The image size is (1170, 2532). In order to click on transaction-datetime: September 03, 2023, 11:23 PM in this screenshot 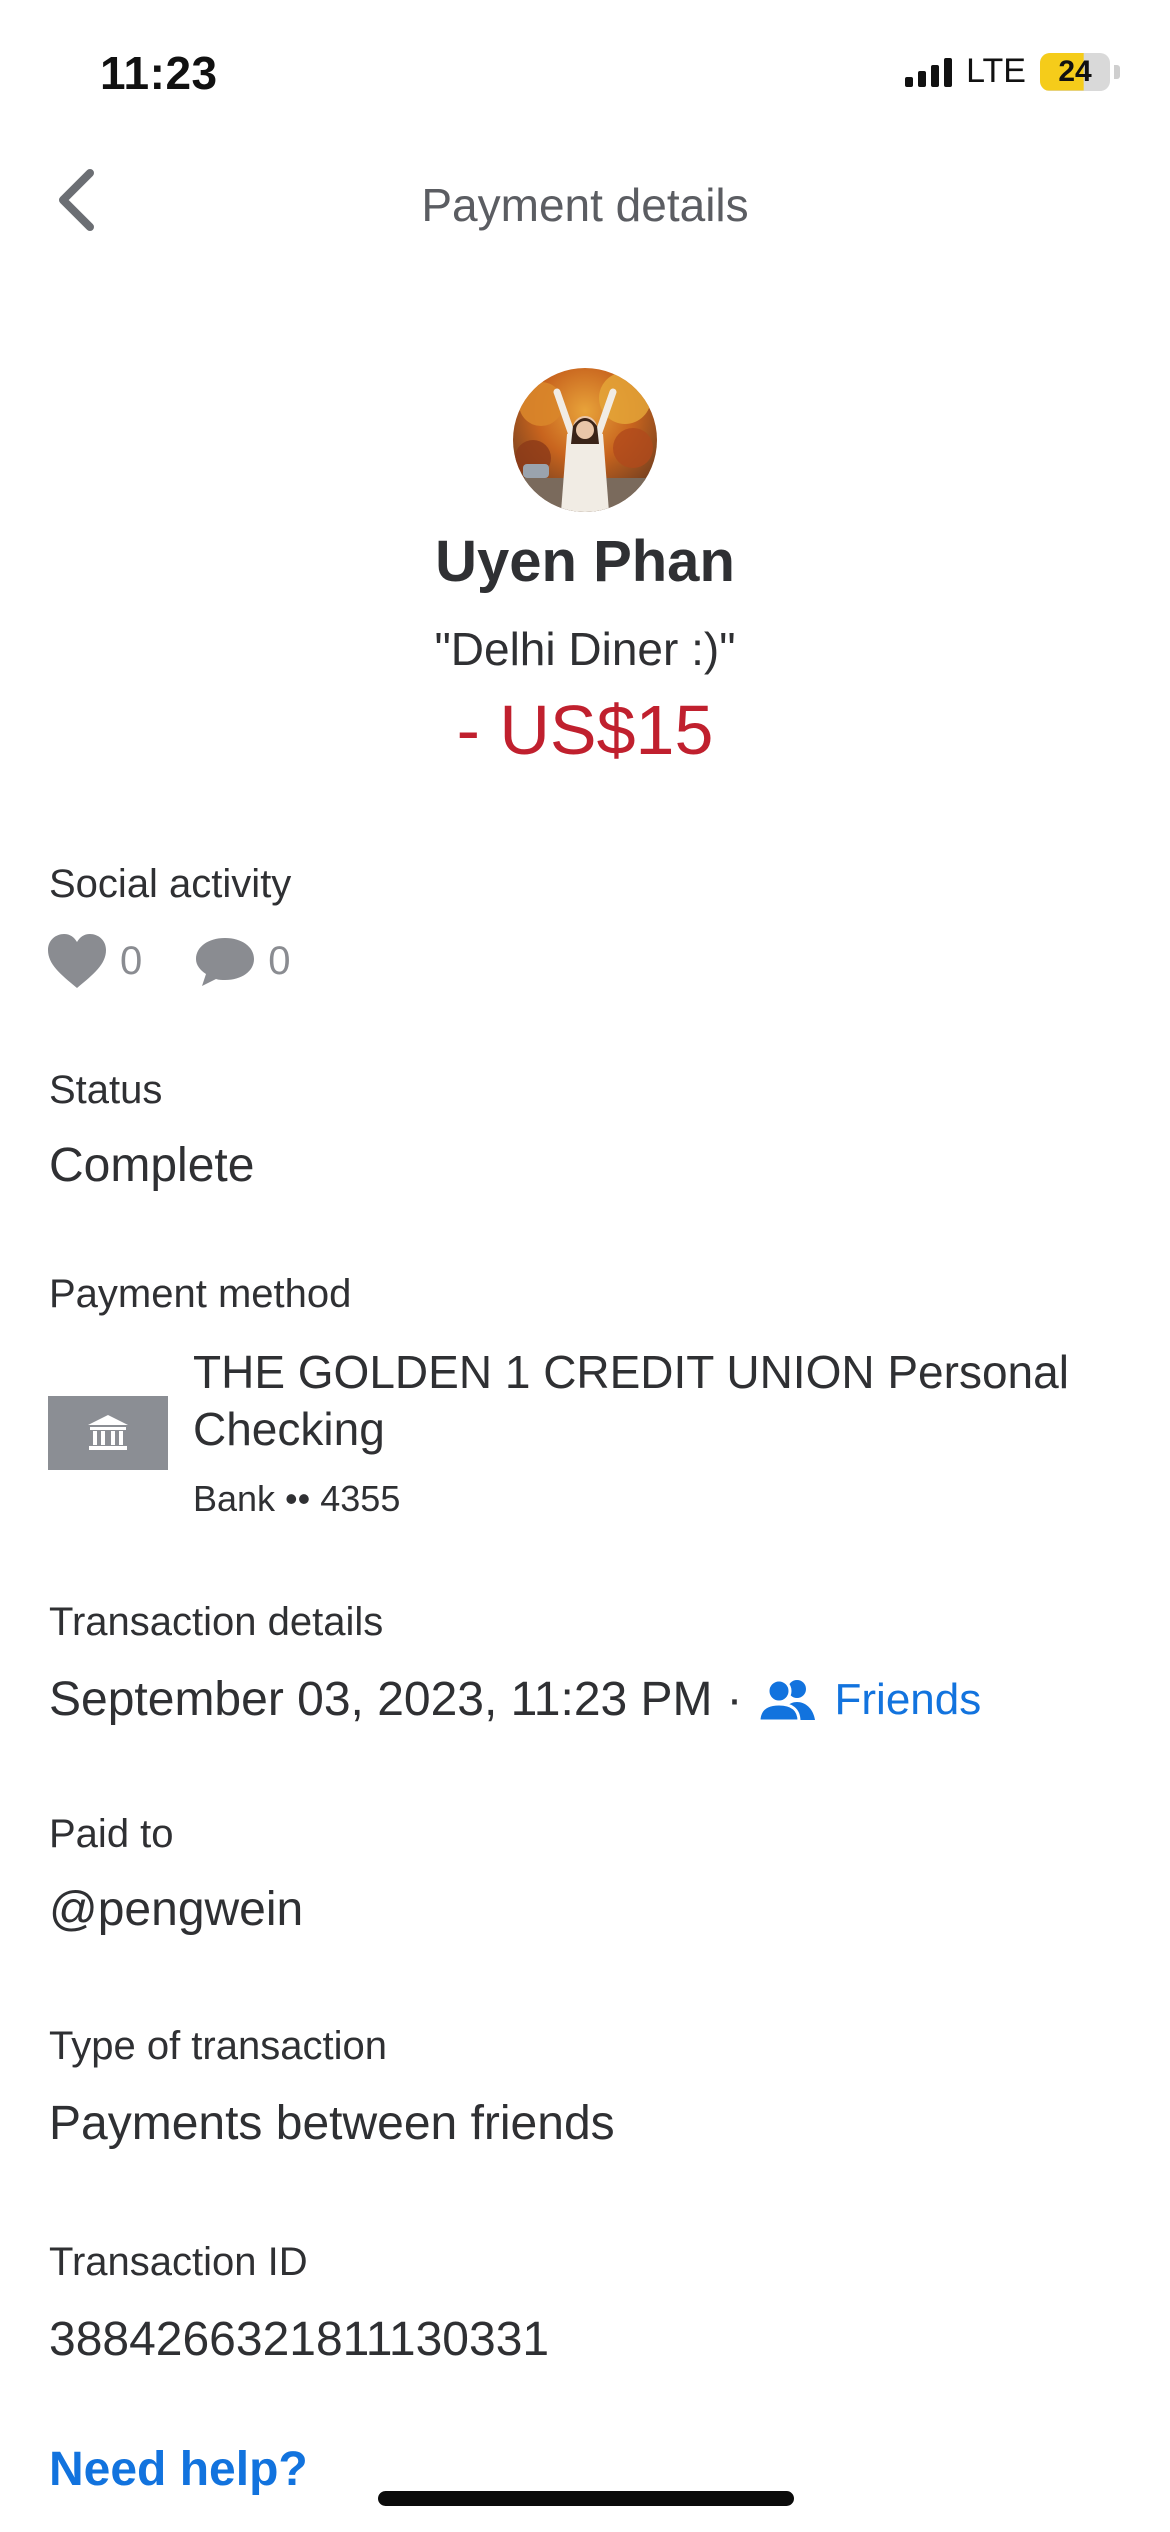, I will do `click(381, 1699)`.